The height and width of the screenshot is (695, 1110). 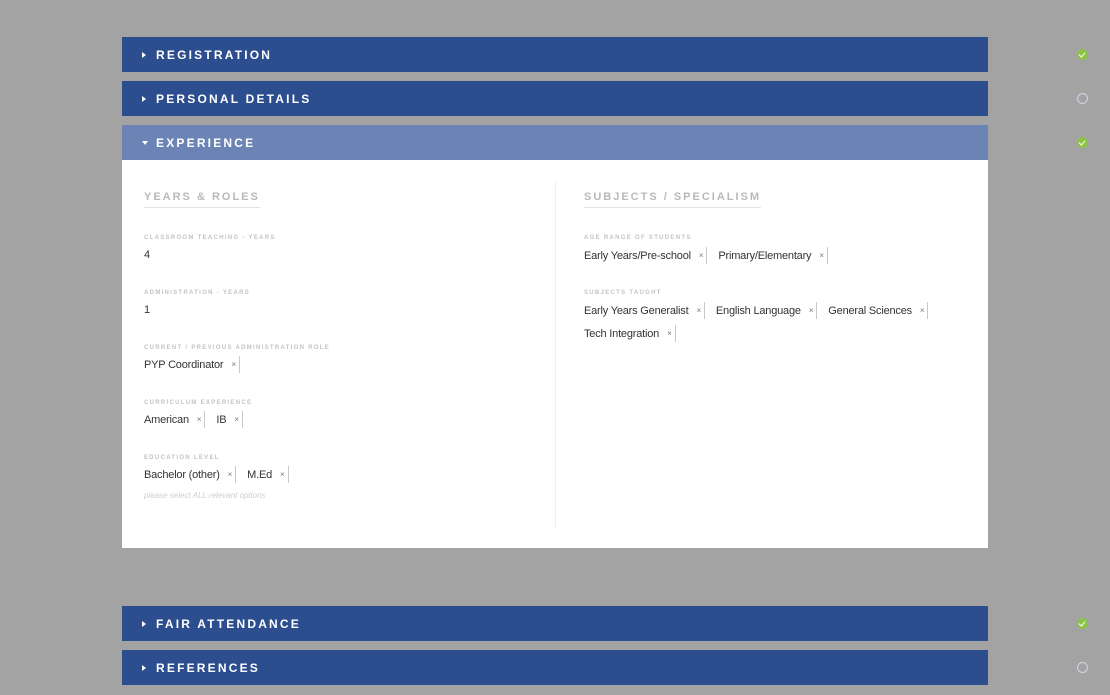 I want to click on curriculum-select: American × IB ×, so click(x=334, y=419).